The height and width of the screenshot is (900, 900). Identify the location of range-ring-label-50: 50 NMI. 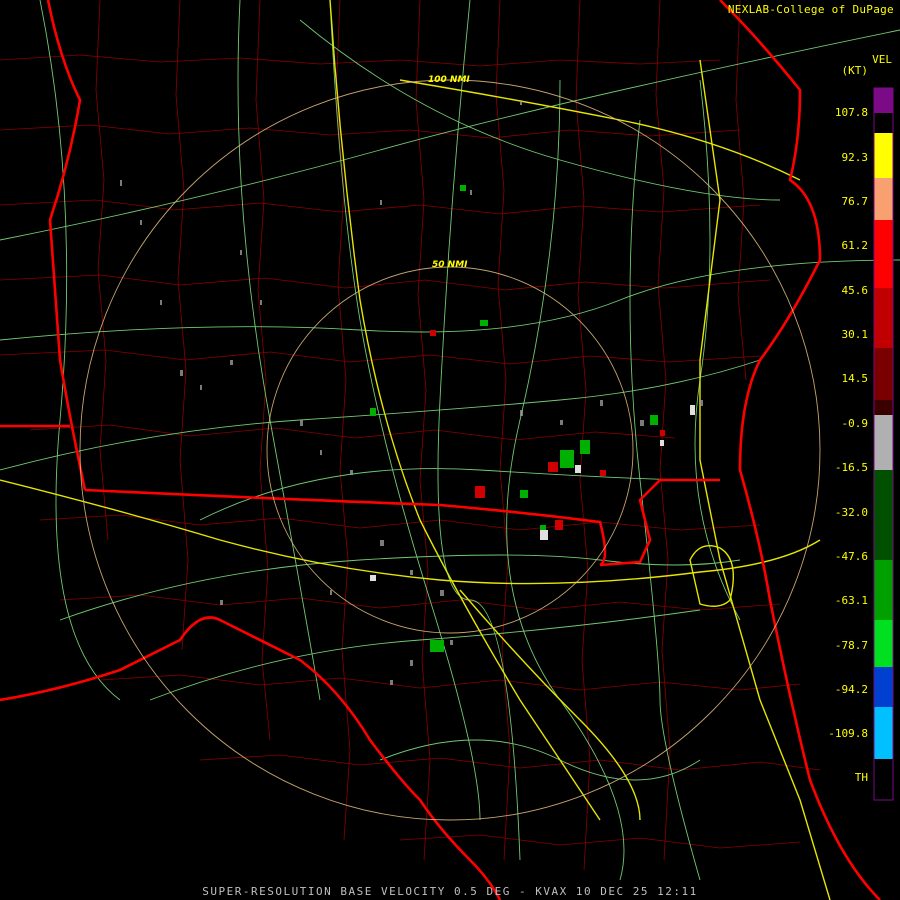
(450, 265).